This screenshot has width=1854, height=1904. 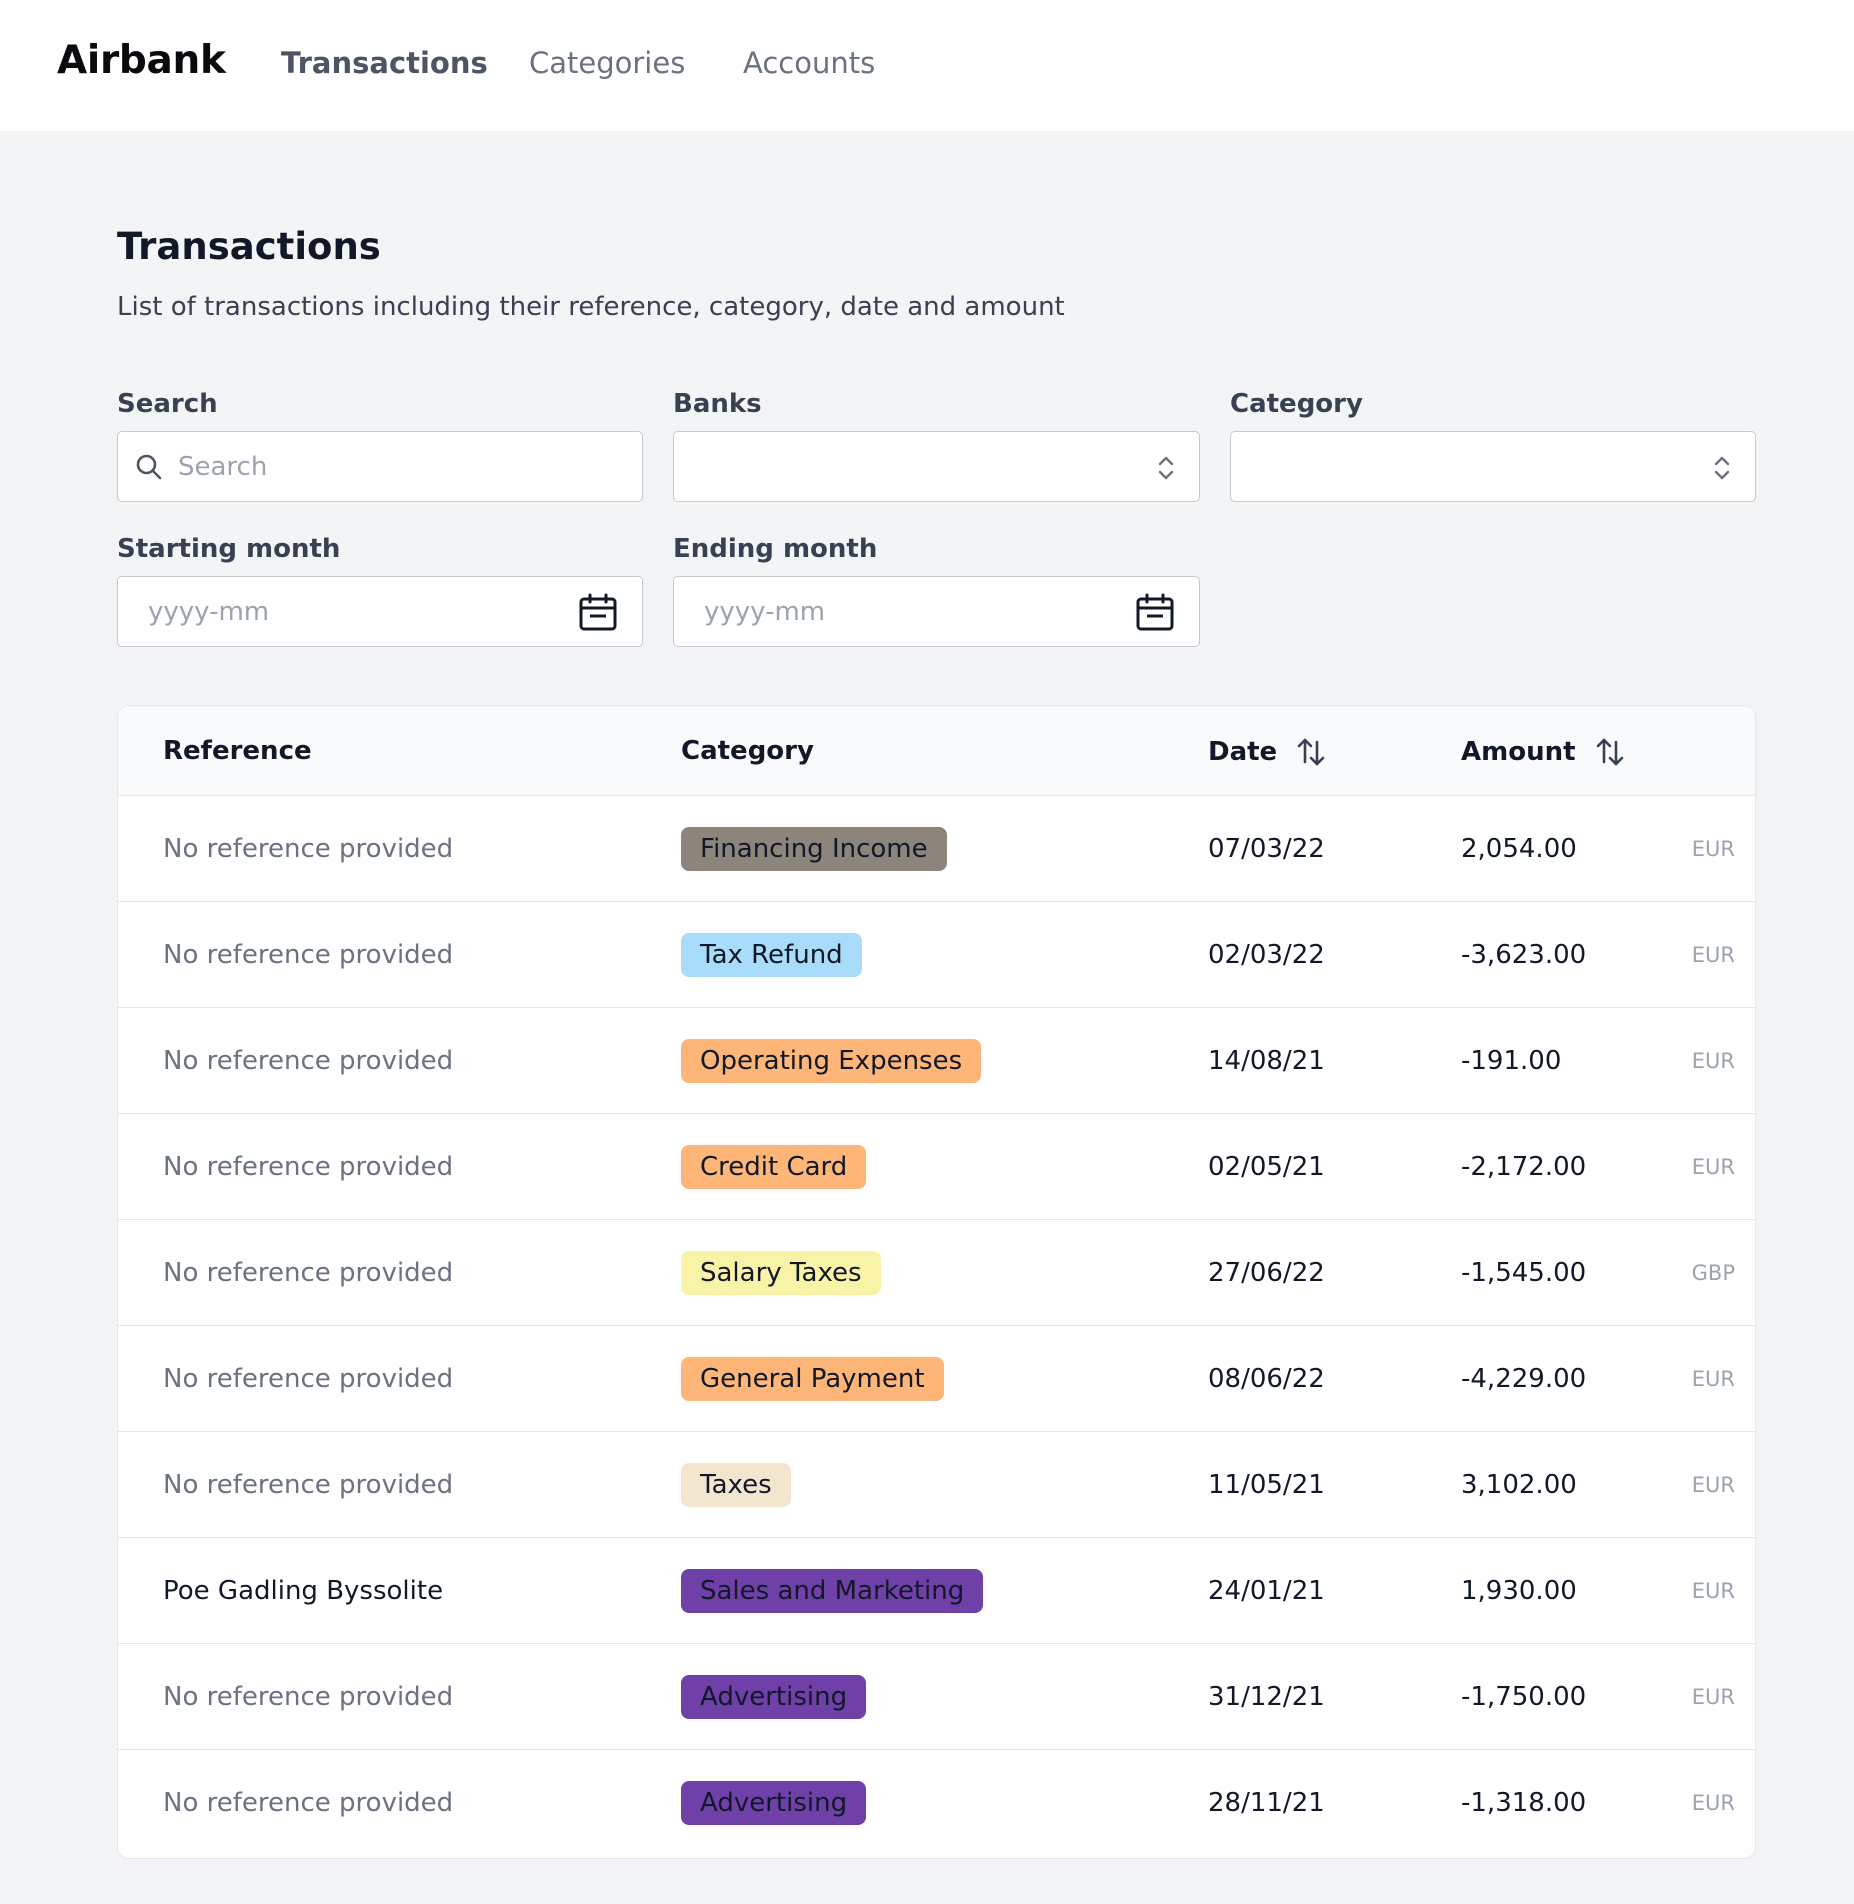 I want to click on category-badge: Tax Refund, so click(x=771, y=955).